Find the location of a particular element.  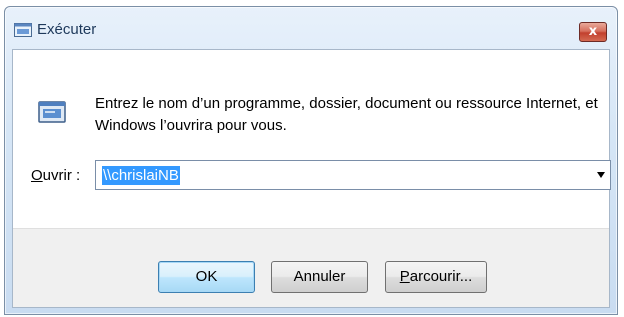

close-button: x is located at coordinates (593, 32).